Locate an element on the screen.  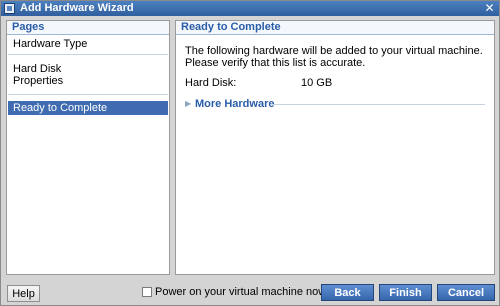
nav-item-properties: Properties is located at coordinates (88, 81).